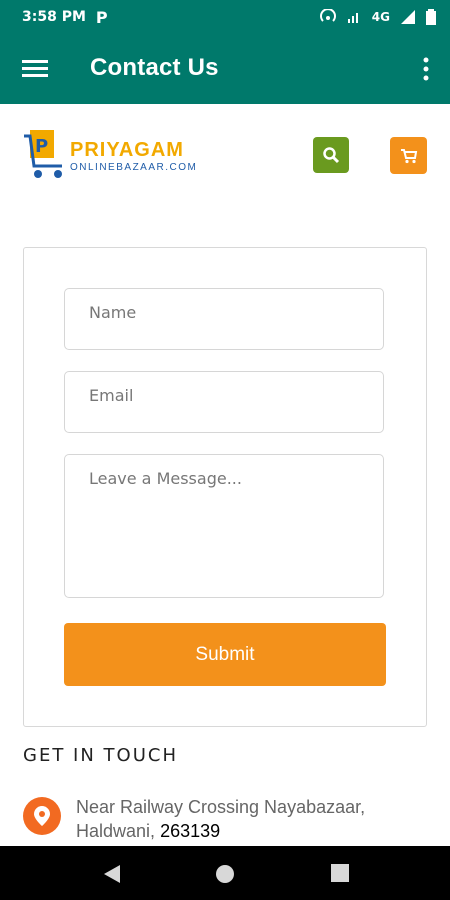 This screenshot has height=900, width=450. Describe the element at coordinates (111, 874) in the screenshot. I see `back-icon` at that location.